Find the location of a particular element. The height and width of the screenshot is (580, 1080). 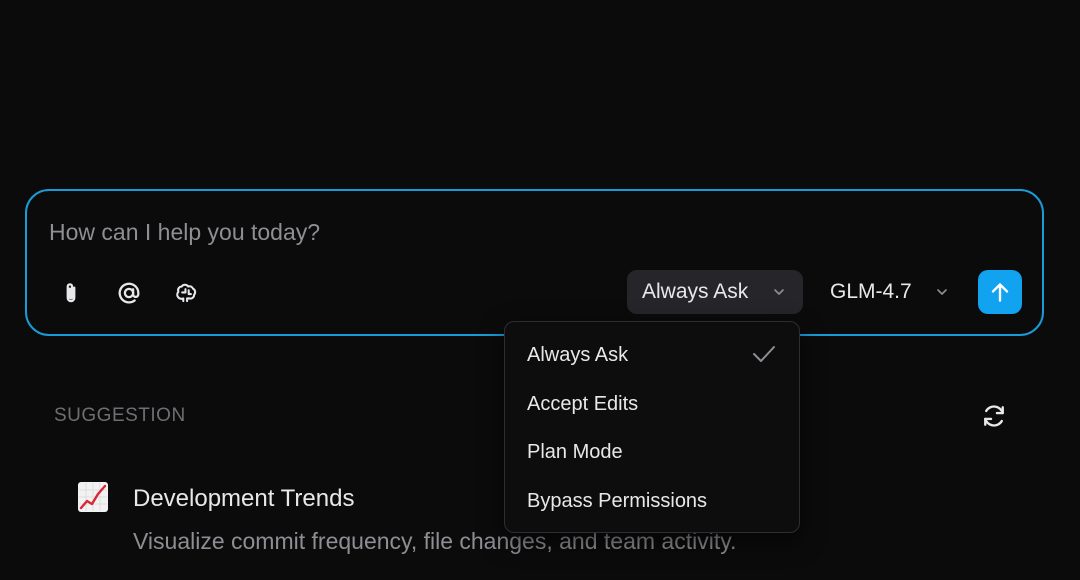

menu-item-bypass-permissions: Bypass Permissions is located at coordinates (652, 501).